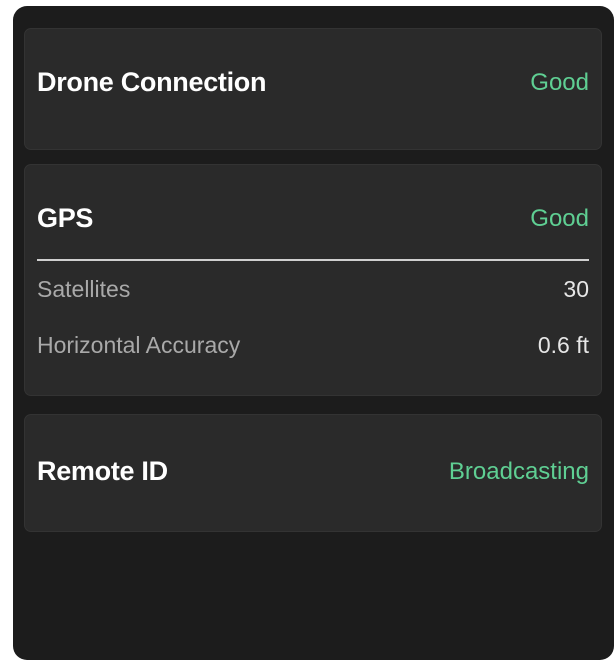 The image size is (615, 660). Describe the element at coordinates (102, 471) in the screenshot. I see `remote-id-title: Remote ID` at that location.